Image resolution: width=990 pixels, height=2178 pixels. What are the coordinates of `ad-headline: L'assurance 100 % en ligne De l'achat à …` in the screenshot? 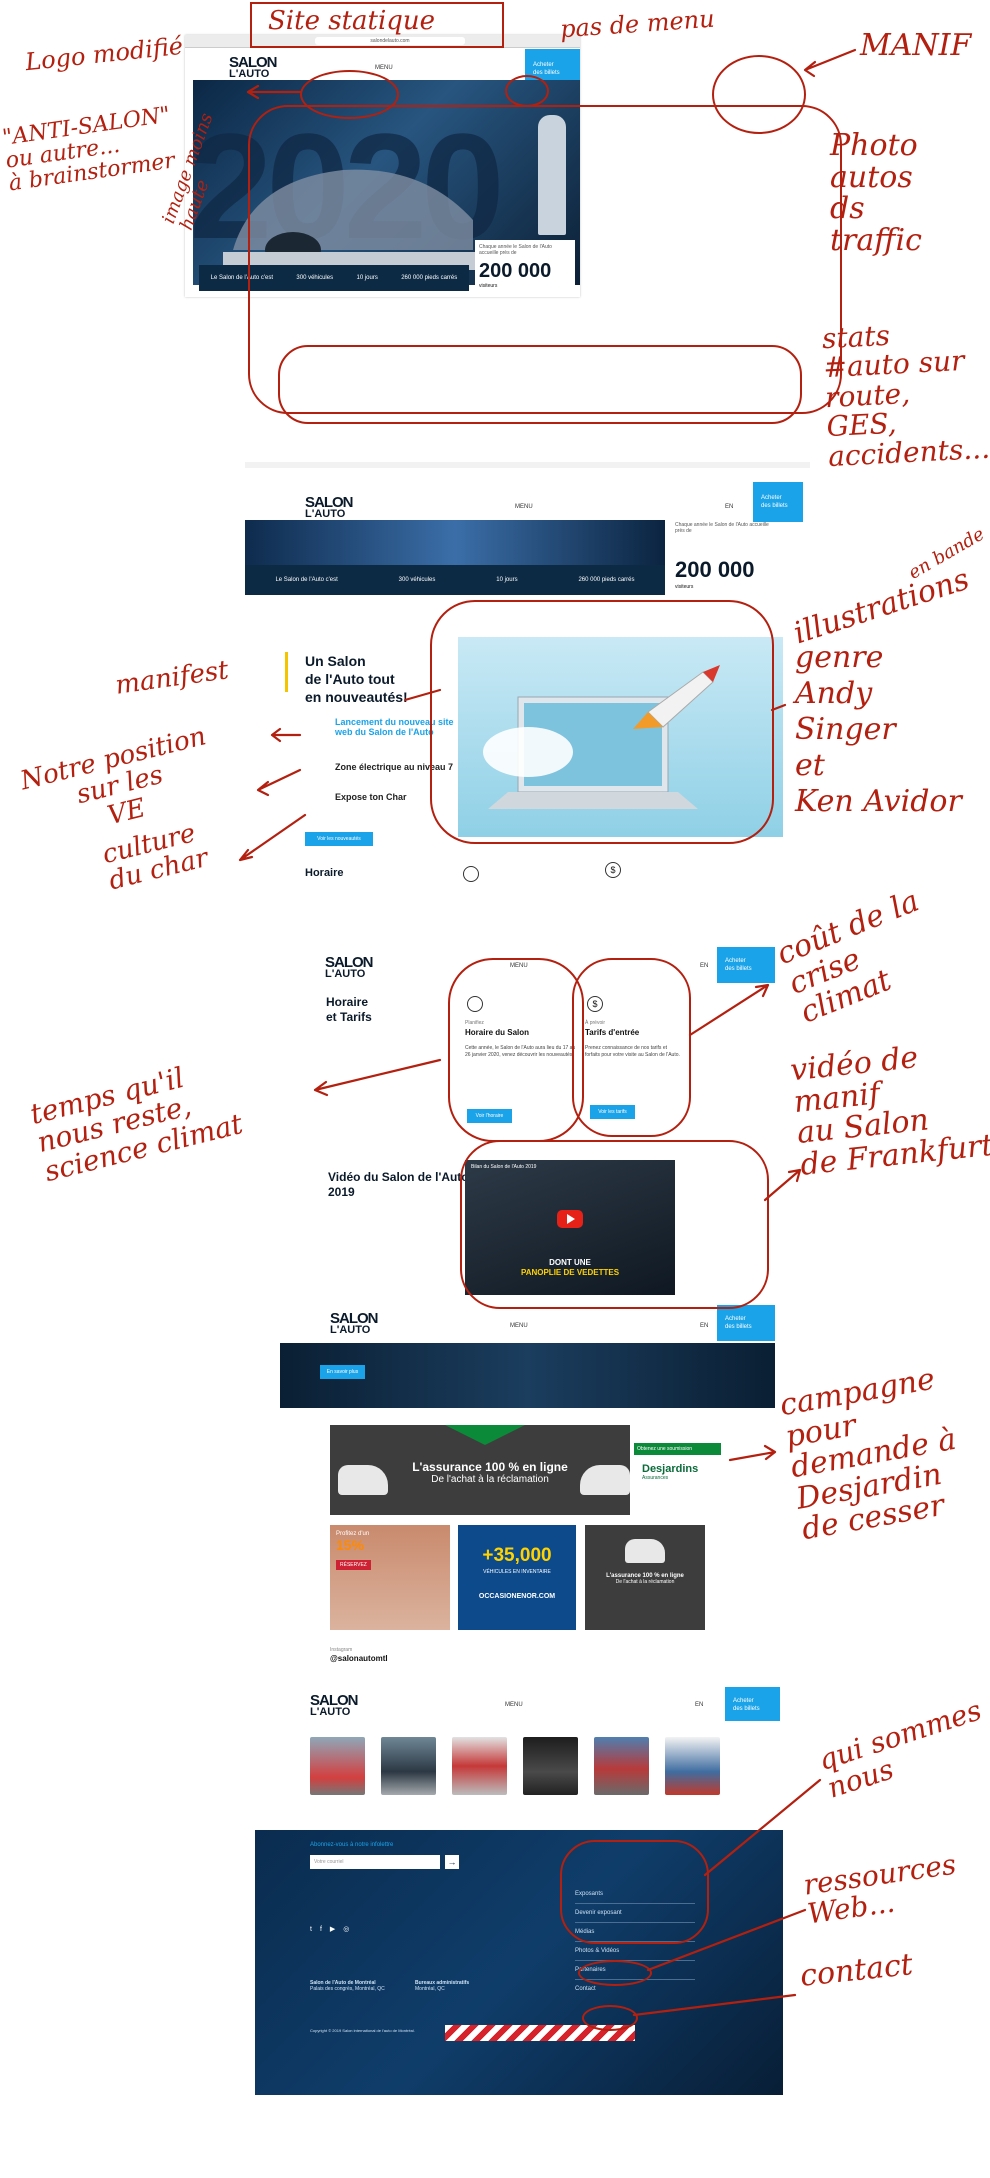 It's located at (490, 1472).